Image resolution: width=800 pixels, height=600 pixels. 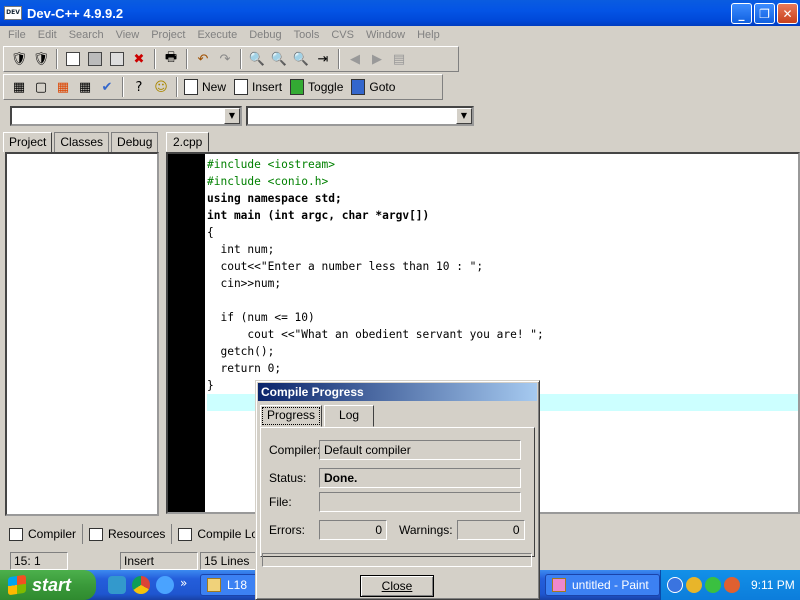 What do you see at coordinates (117, 585) in the screenshot?
I see `dev-cpp-launch-icon` at bounding box center [117, 585].